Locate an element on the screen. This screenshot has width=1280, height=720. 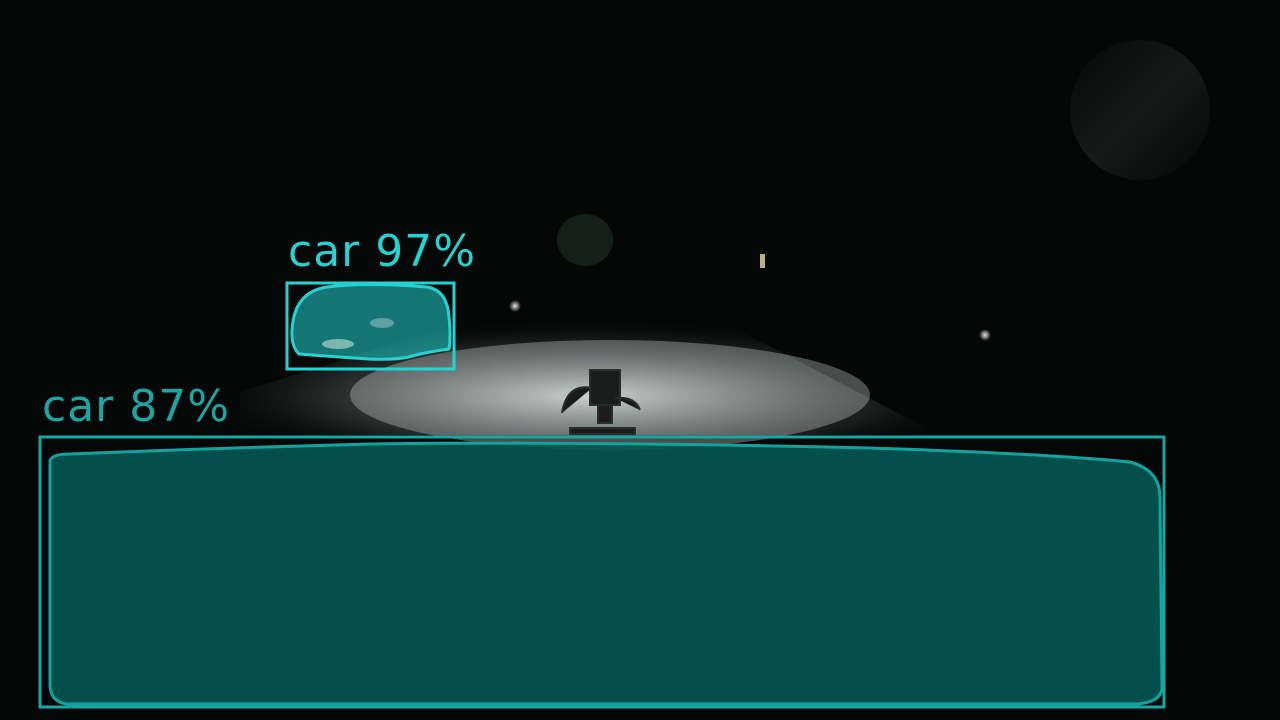
motion-blur-smear is located at coordinates (1140, 110).